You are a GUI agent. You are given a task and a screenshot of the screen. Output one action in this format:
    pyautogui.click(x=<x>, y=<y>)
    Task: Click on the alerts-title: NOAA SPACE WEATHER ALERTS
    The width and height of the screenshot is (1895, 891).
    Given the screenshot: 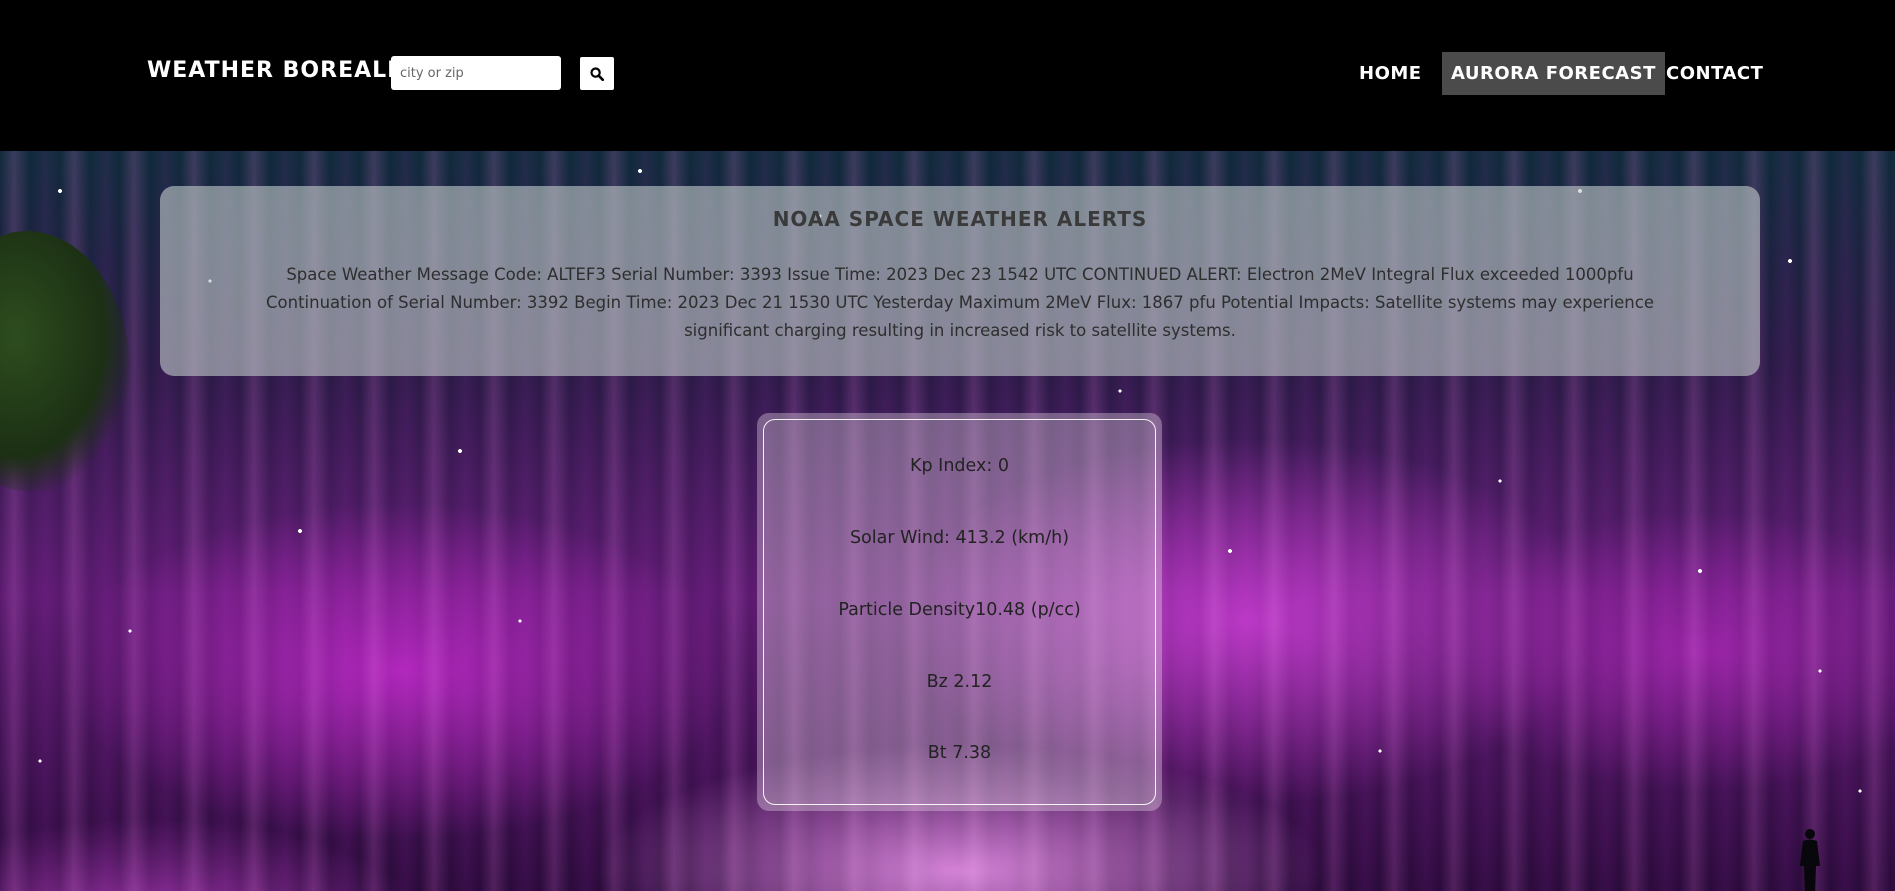 What is the action you would take?
    pyautogui.click(x=960, y=219)
    